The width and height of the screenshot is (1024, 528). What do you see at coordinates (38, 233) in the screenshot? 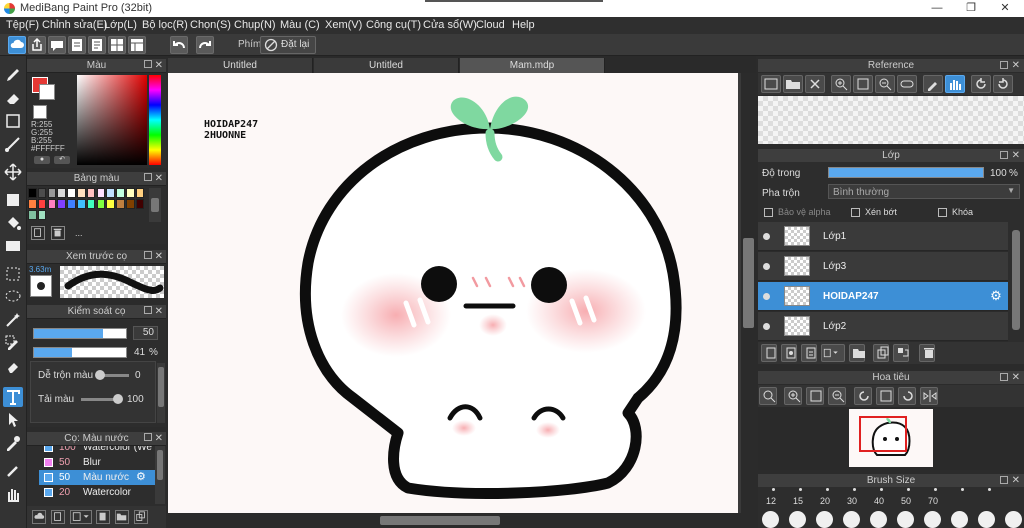
I see `new-palette-button` at bounding box center [38, 233].